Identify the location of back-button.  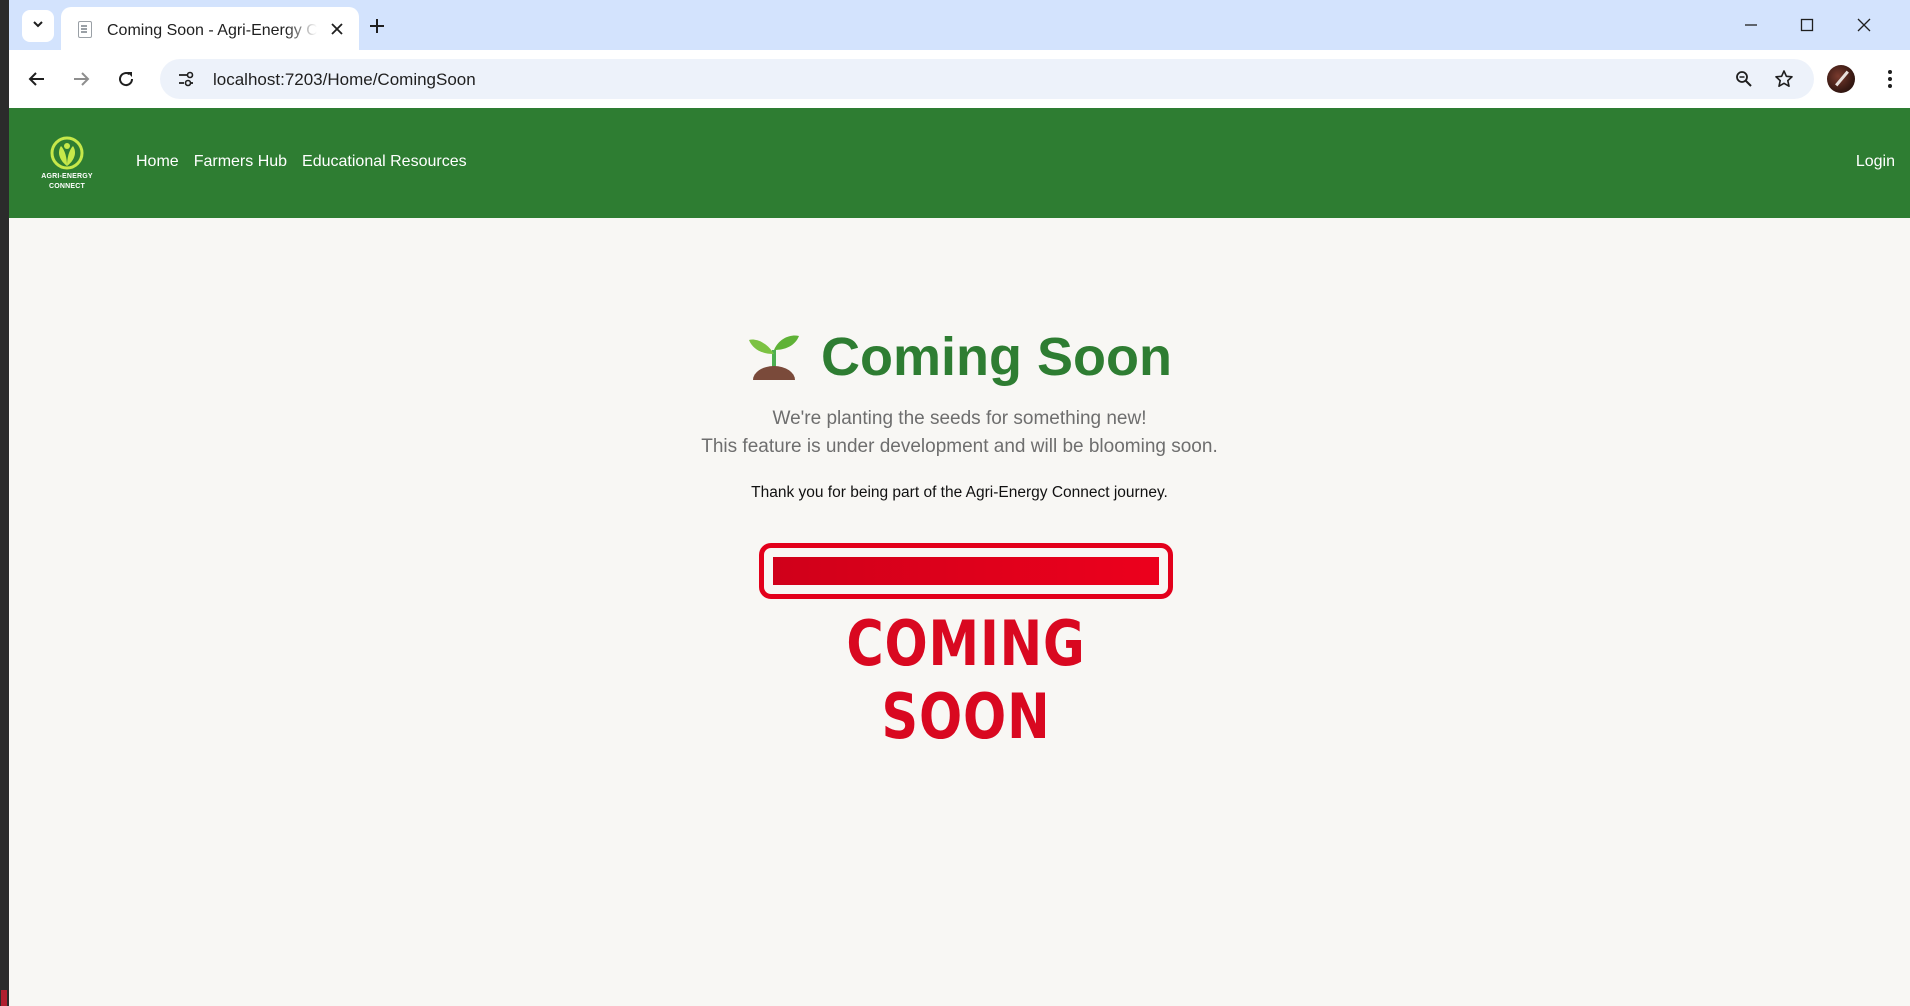
(37, 79).